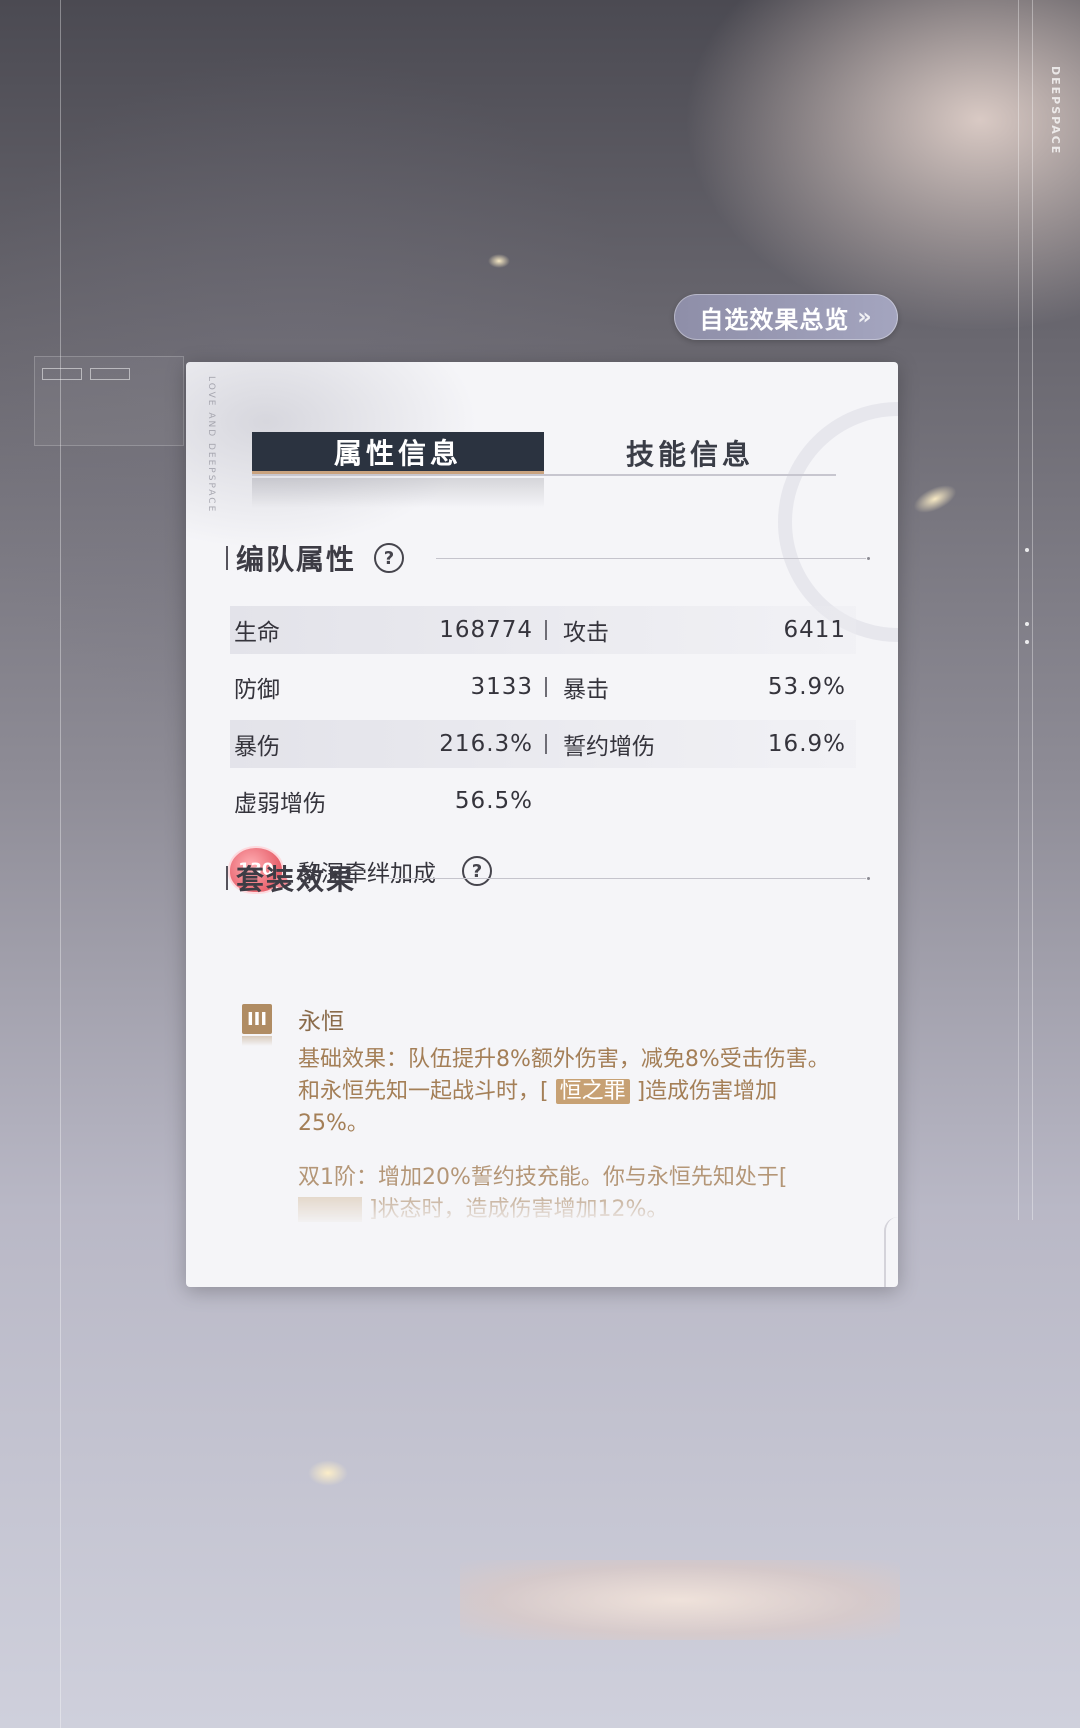 Image resolution: width=1080 pixels, height=1728 pixels. I want to click on stat-value: 216.3%, so click(486, 744).